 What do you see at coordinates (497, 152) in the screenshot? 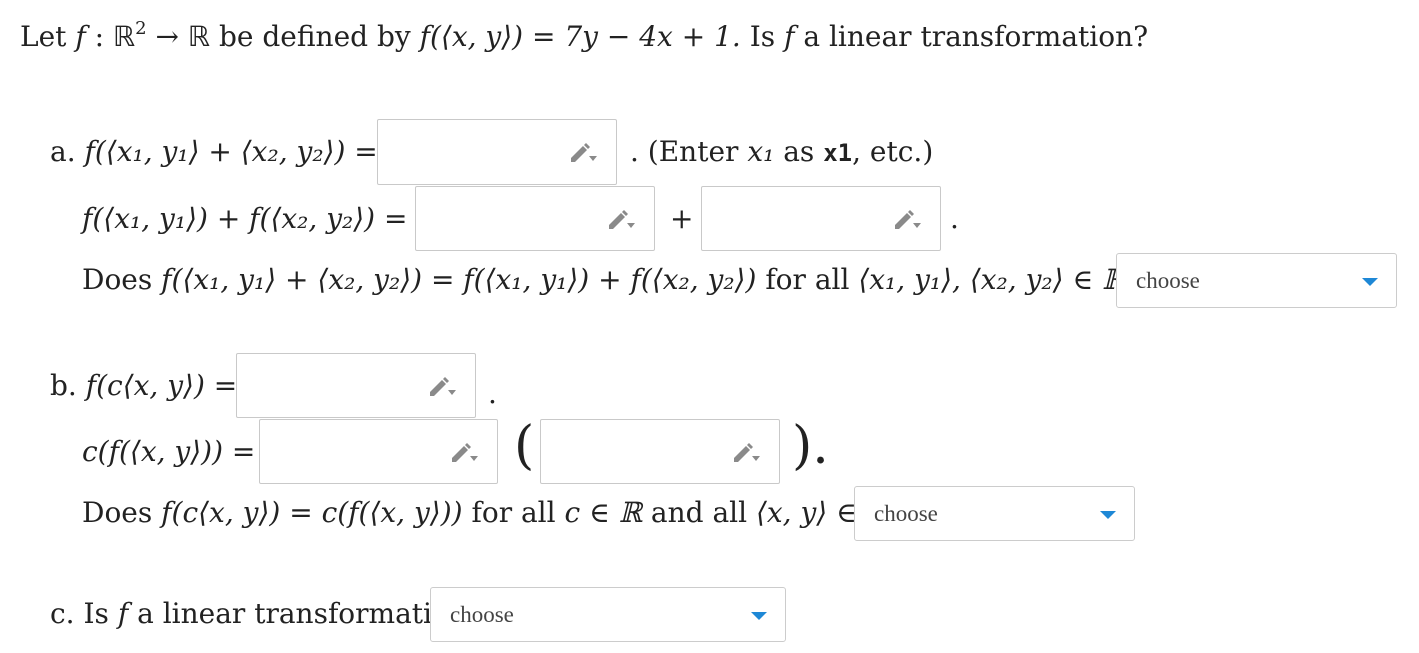
I see `answer-box-a1` at bounding box center [497, 152].